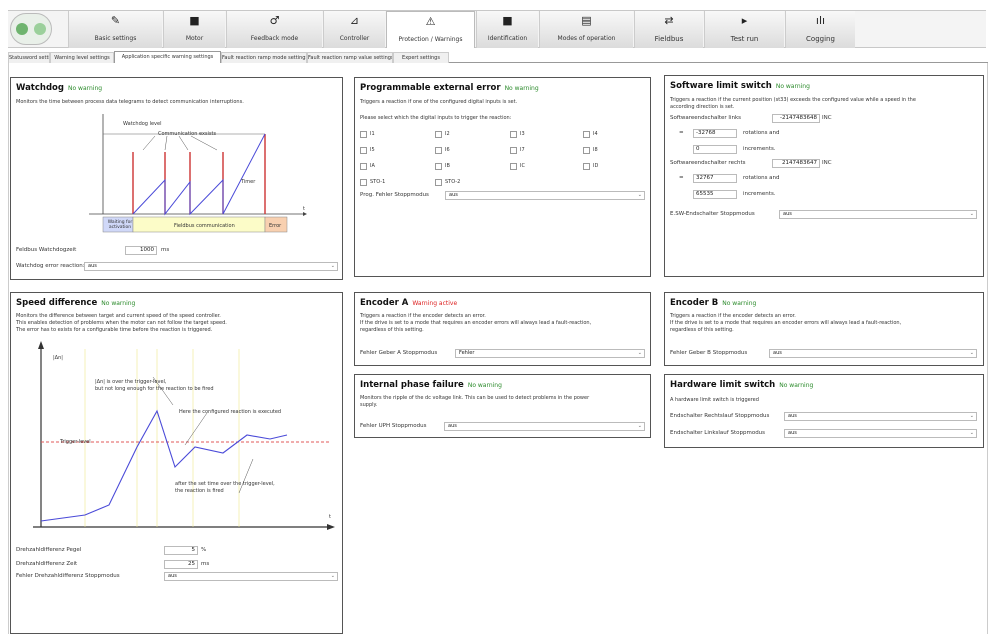 This screenshot has width=992, height=634. Describe the element at coordinates (363, 166) in the screenshot. I see `input-checkbox-ia` at that location.